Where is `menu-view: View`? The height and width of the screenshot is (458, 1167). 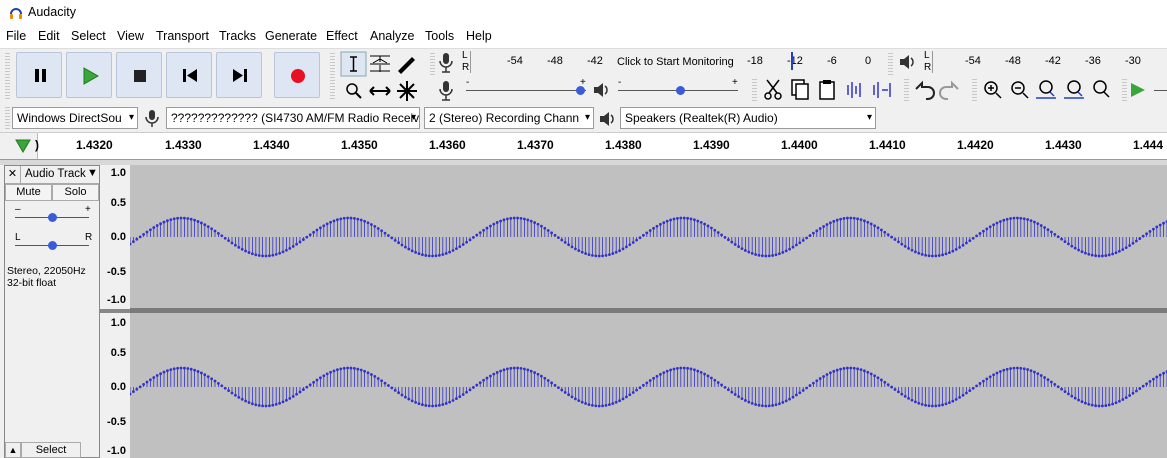 menu-view: View is located at coordinates (130, 36).